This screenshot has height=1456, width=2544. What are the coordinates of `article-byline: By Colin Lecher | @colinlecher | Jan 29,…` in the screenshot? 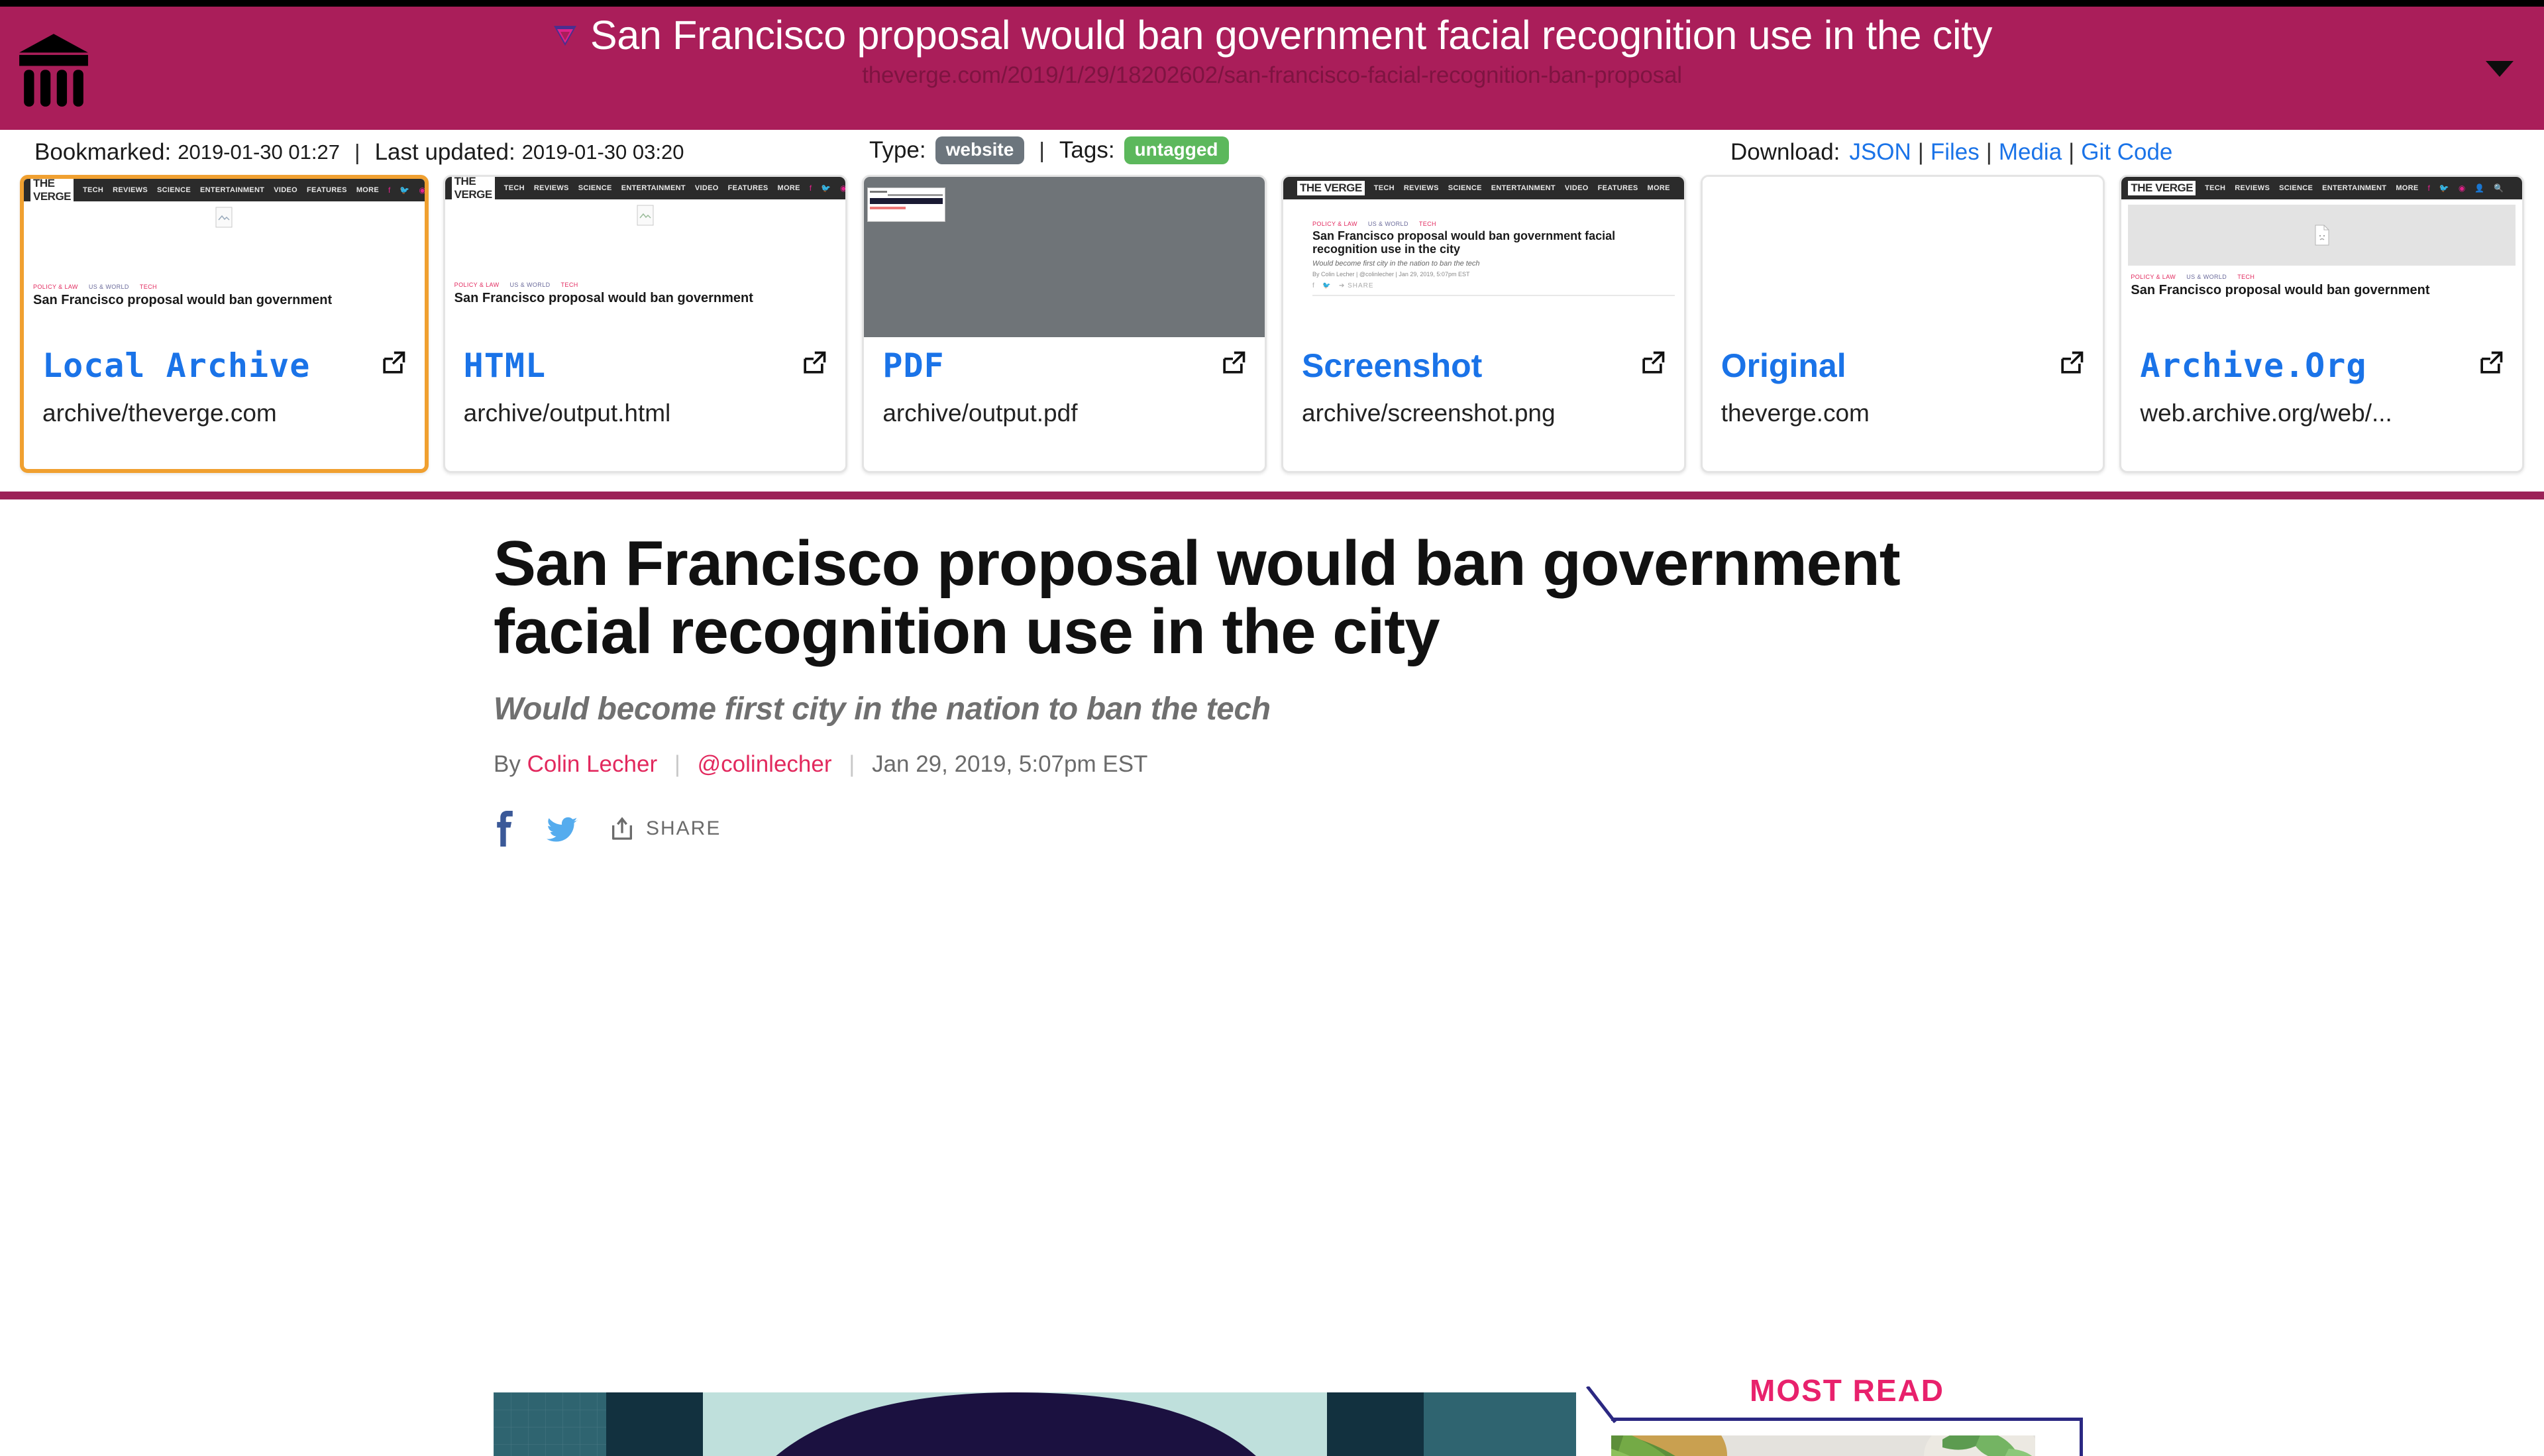 It's located at (1519, 764).